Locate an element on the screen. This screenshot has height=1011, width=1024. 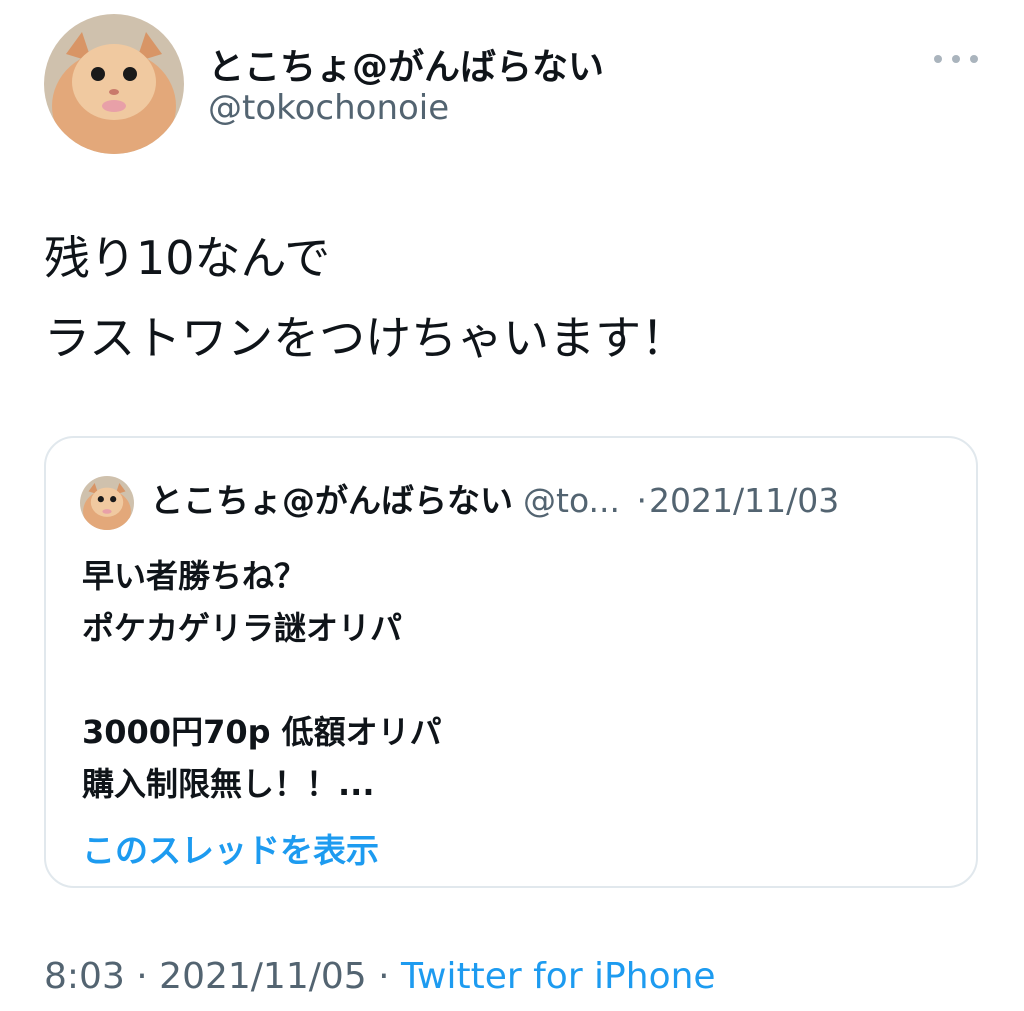
tweet-line: ラストワンをつけちゃいます！ is located at coordinates (366, 338).